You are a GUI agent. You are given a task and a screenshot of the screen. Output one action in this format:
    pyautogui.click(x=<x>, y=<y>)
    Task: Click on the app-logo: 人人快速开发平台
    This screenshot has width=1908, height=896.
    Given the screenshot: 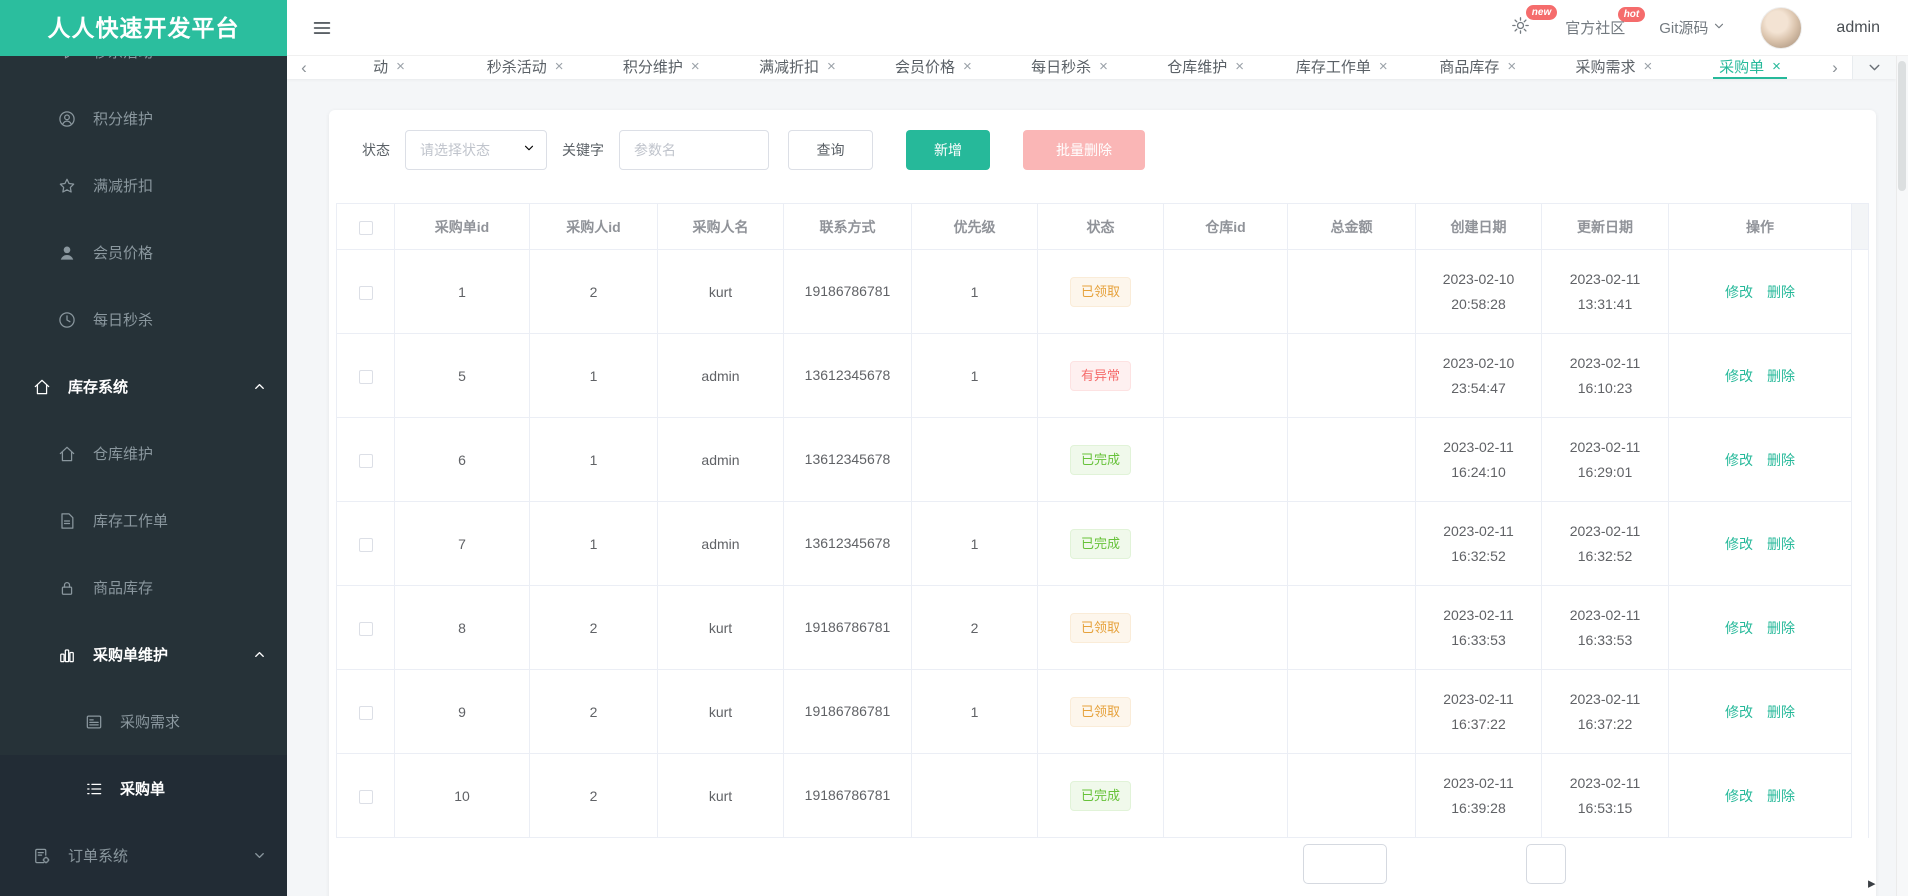 What is the action you would take?
    pyautogui.click(x=143, y=28)
    